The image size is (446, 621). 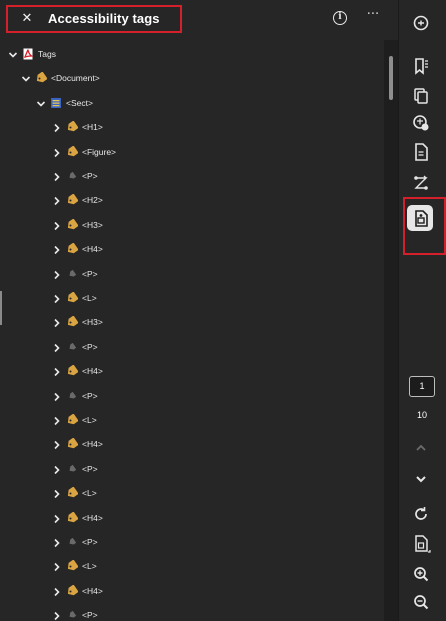 What do you see at coordinates (391, 330) in the screenshot?
I see `scrollbar-track` at bounding box center [391, 330].